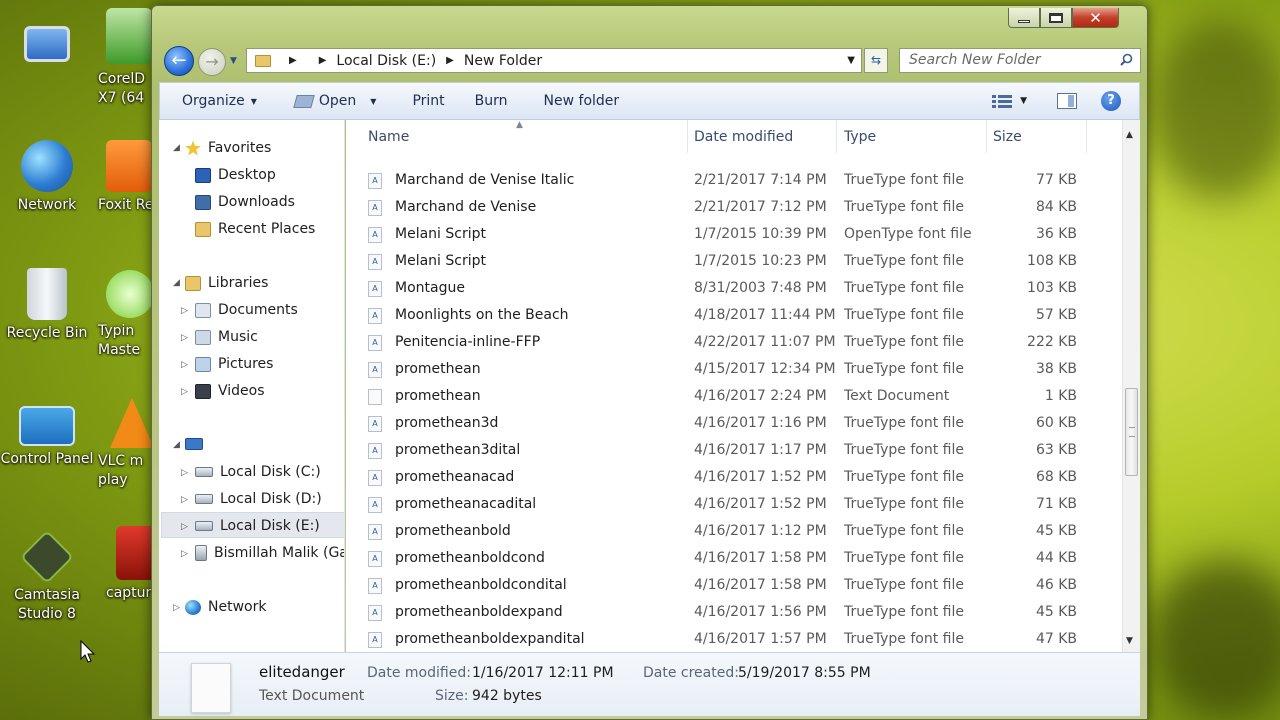 The image size is (1280, 720). I want to click on tree-local-disk-d: Local Disk (D:), so click(258, 499).